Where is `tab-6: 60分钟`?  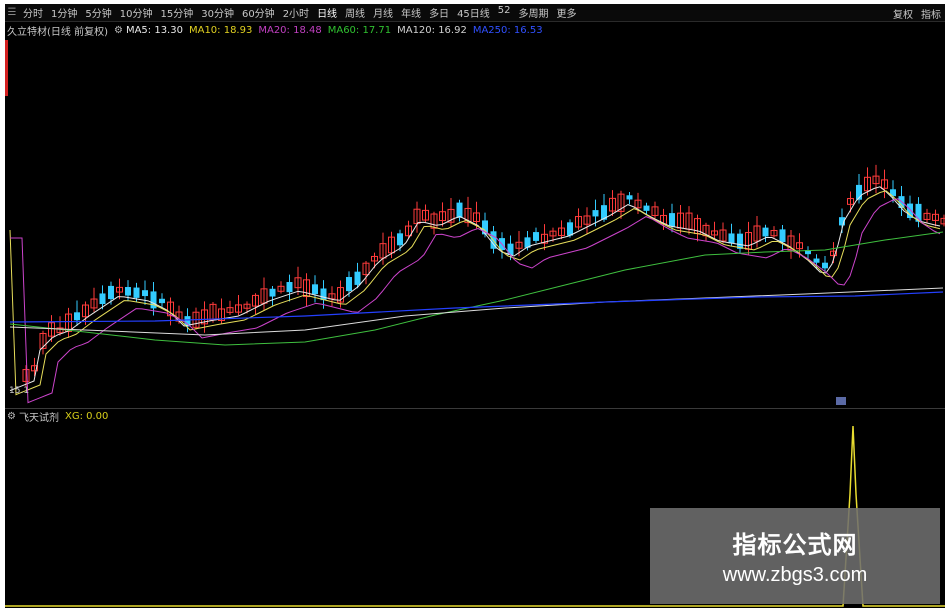 tab-6: 60分钟 is located at coordinates (258, 12).